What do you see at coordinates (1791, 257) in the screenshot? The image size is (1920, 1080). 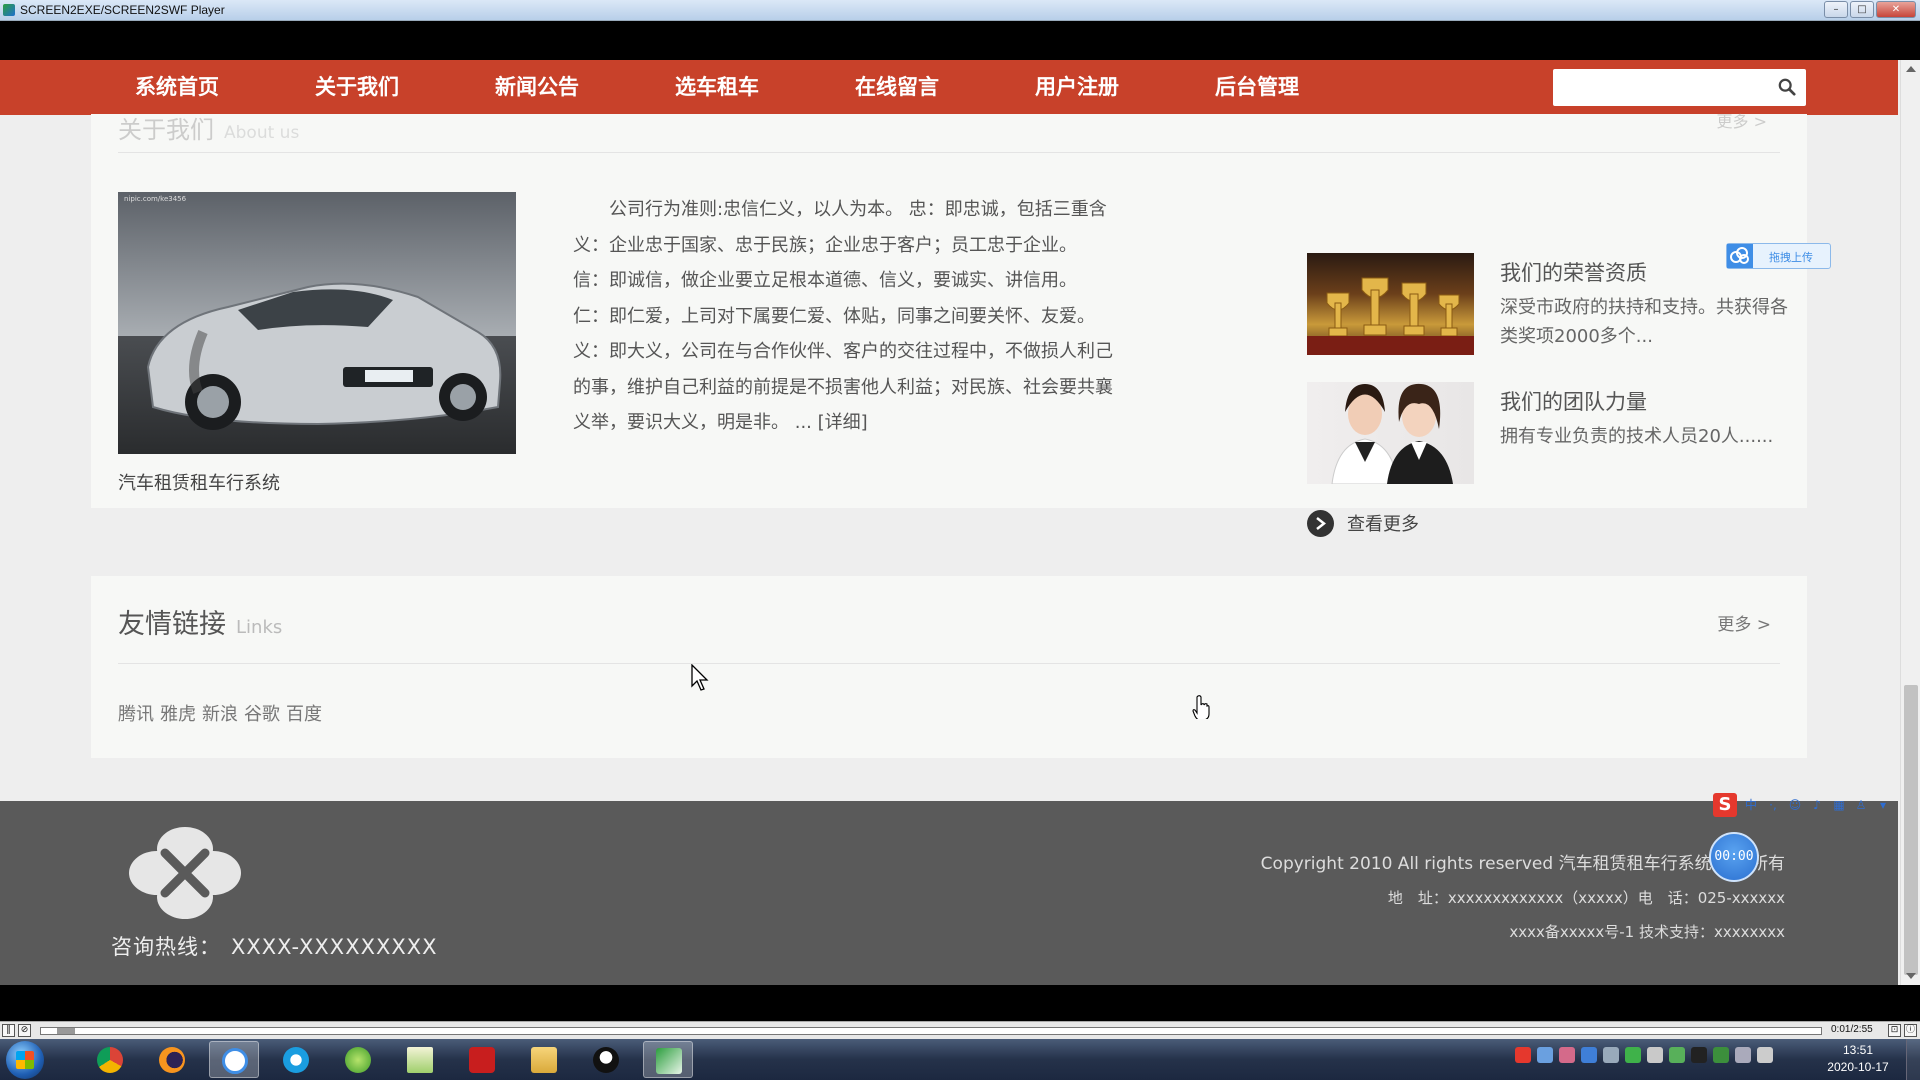 I see `drag-upload-label: 拖拽上传` at bounding box center [1791, 257].